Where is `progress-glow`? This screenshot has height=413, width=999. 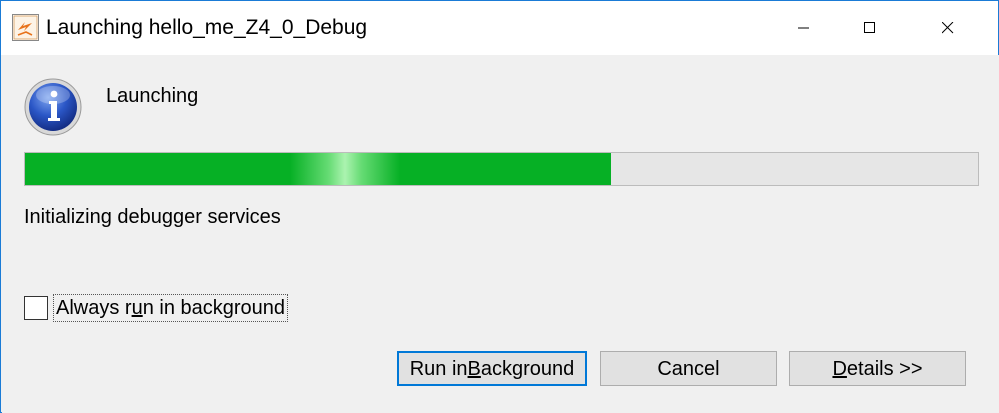
progress-glow is located at coordinates (345, 169).